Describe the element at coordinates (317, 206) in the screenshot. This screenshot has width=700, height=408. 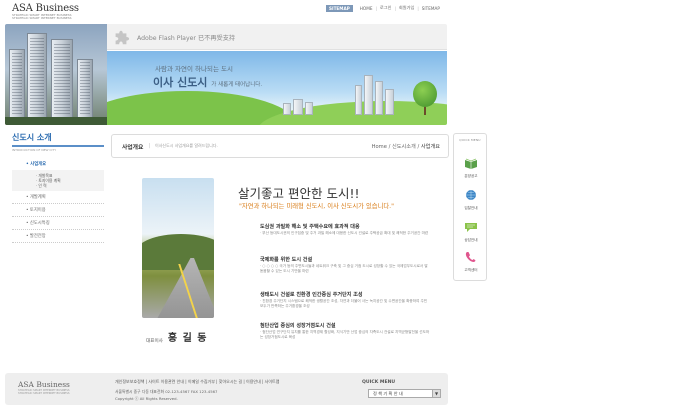
I see `sub-slogan: "자연과 하나되는 미래형 신도시, 이사 신도시가 있습니다."` at that location.